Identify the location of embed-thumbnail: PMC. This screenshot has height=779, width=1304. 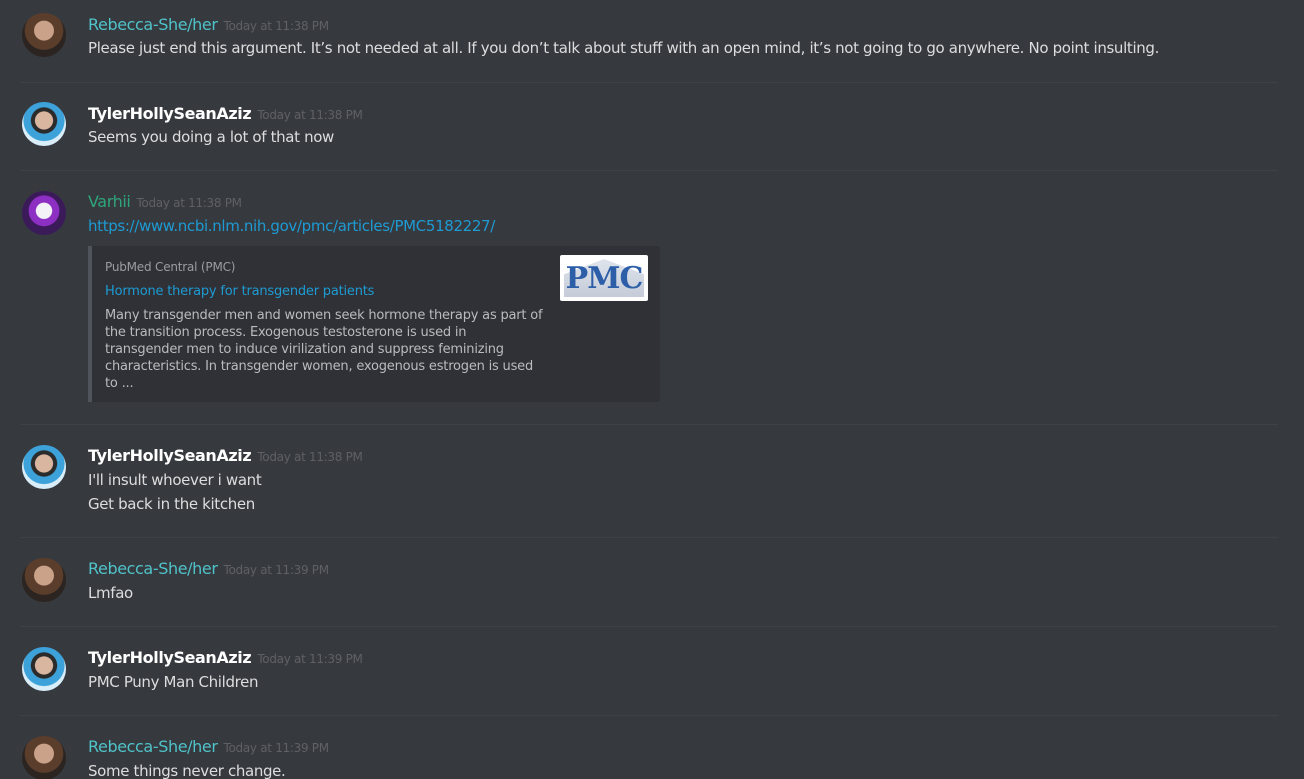
(604, 278).